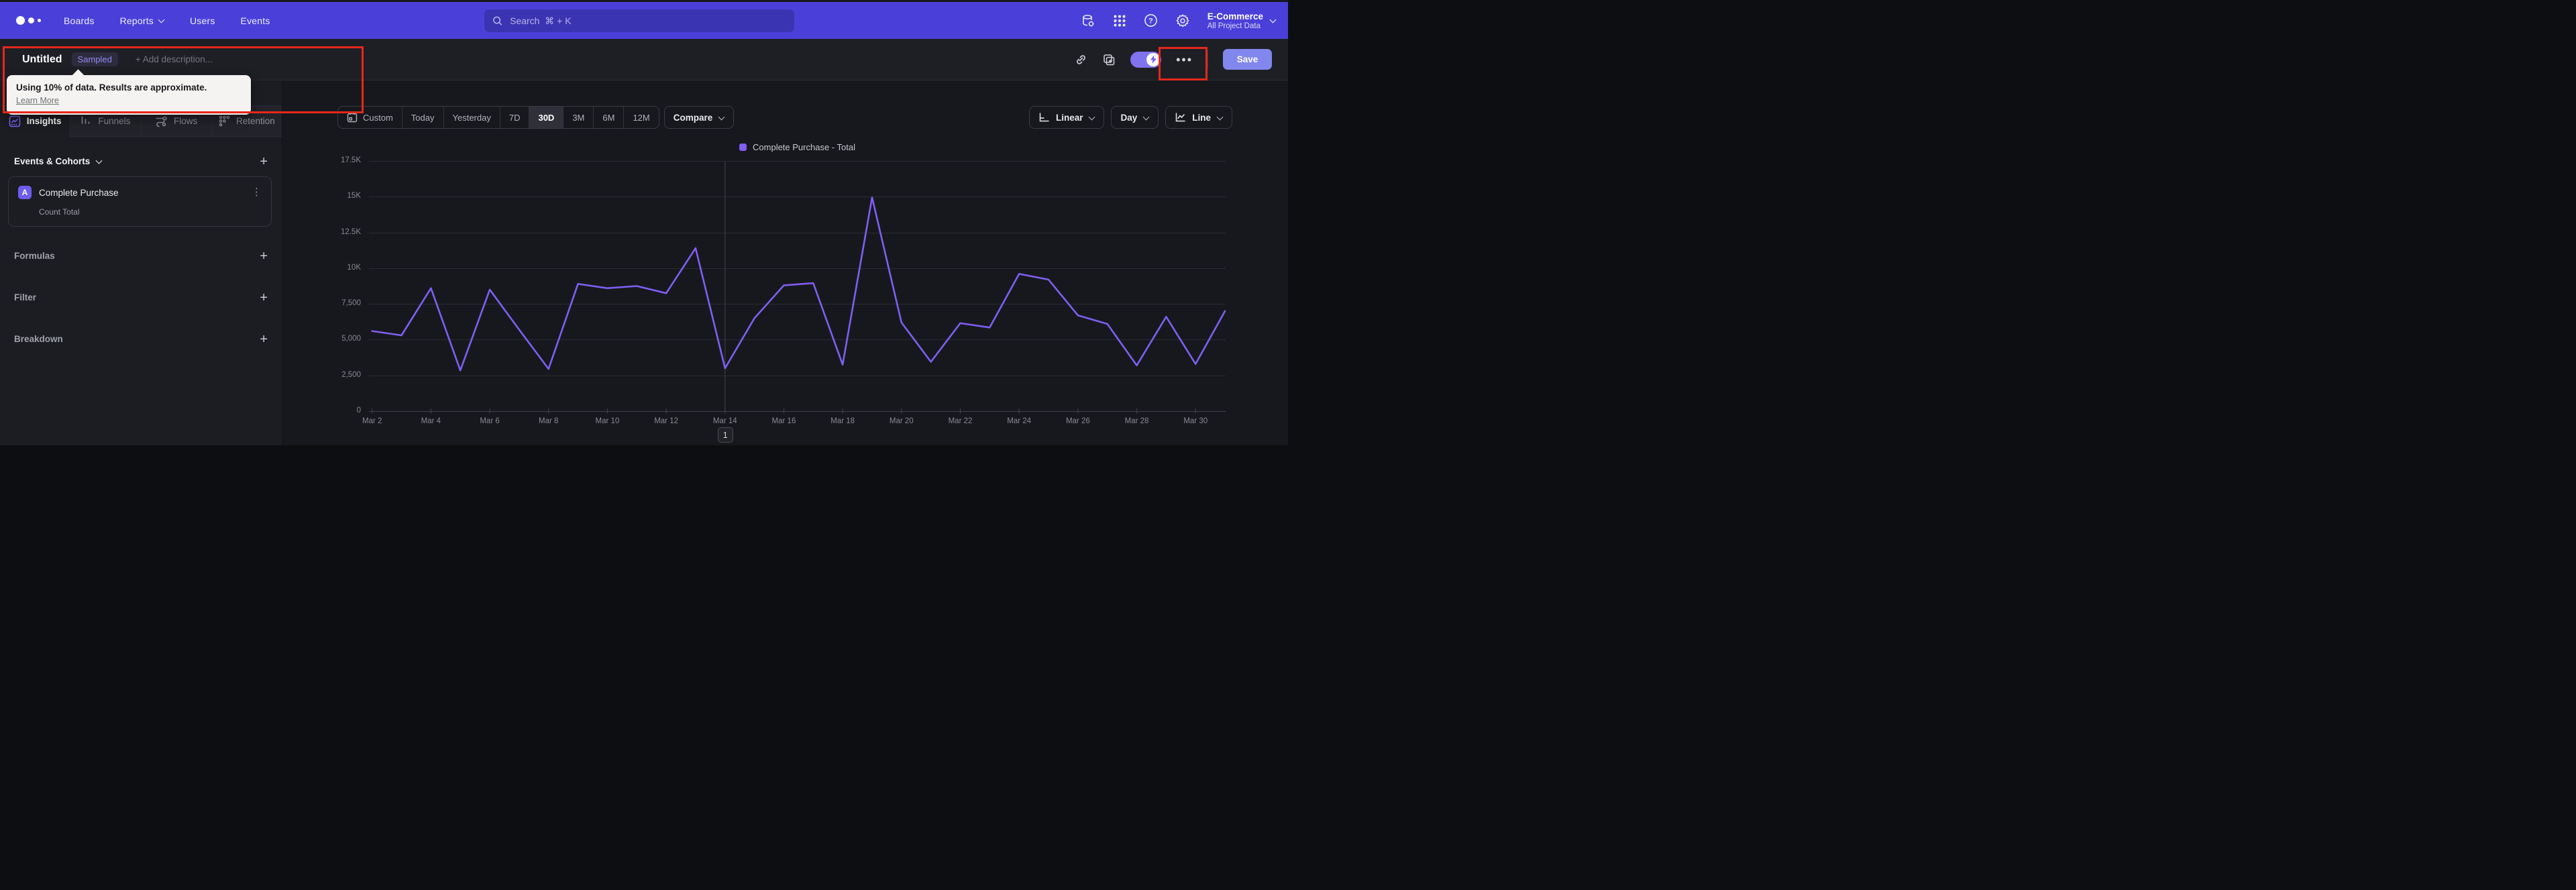  I want to click on x-axis-label: Mar 28, so click(1136, 421).